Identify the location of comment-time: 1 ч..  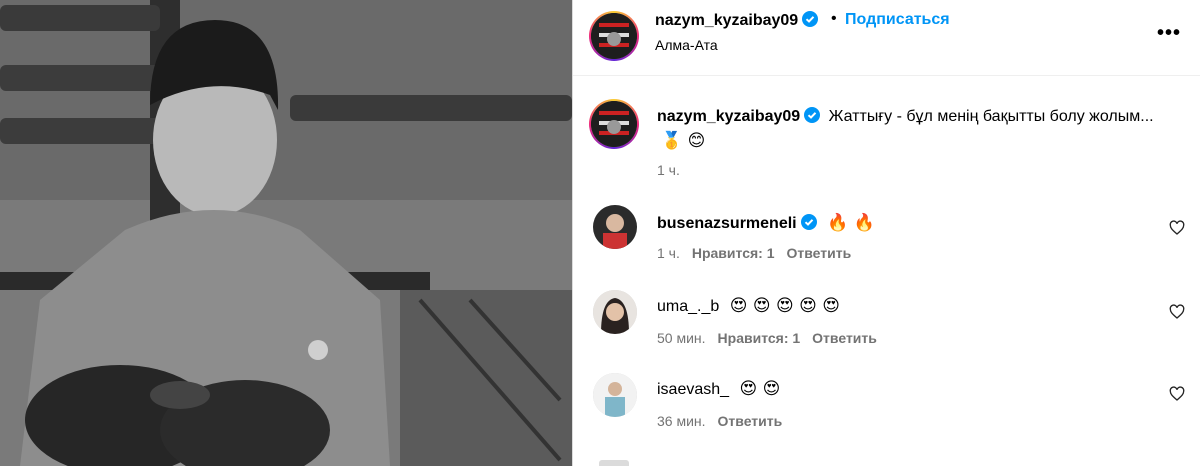
(668, 253).